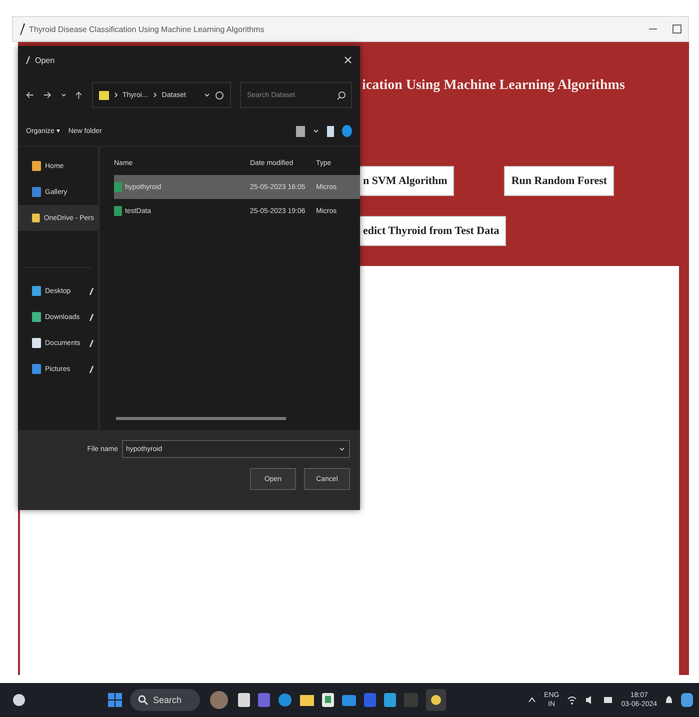 Image resolution: width=699 pixels, height=717 pixels. Describe the element at coordinates (36, 369) in the screenshot. I see `picture-icon` at that location.